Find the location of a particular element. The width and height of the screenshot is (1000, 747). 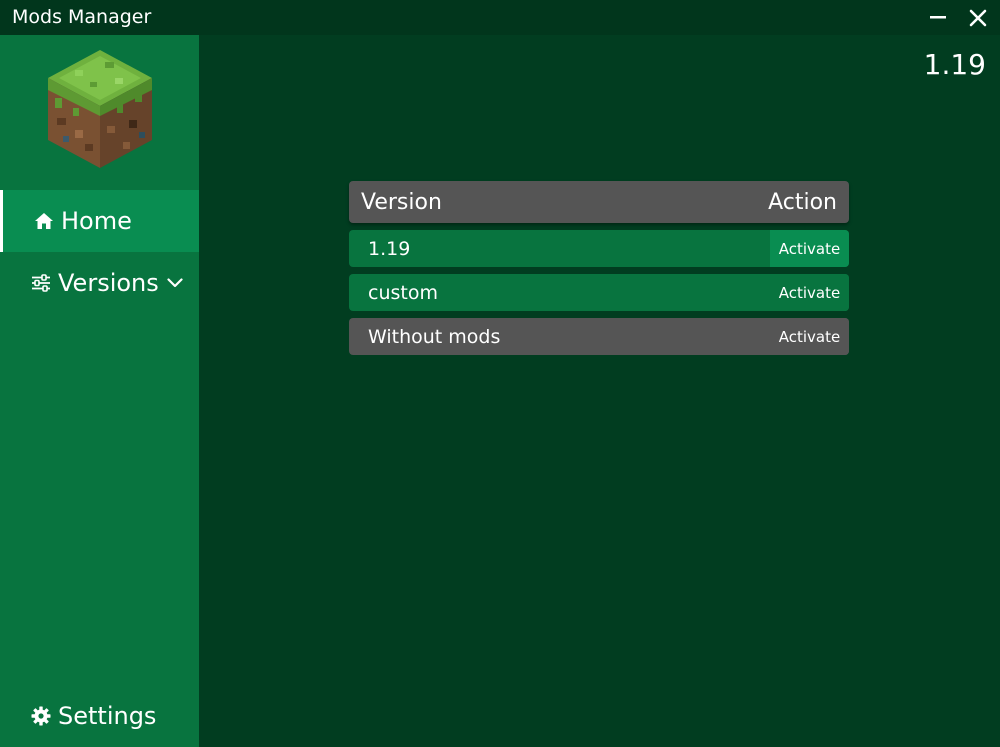

sliders-icon is located at coordinates (41, 283).